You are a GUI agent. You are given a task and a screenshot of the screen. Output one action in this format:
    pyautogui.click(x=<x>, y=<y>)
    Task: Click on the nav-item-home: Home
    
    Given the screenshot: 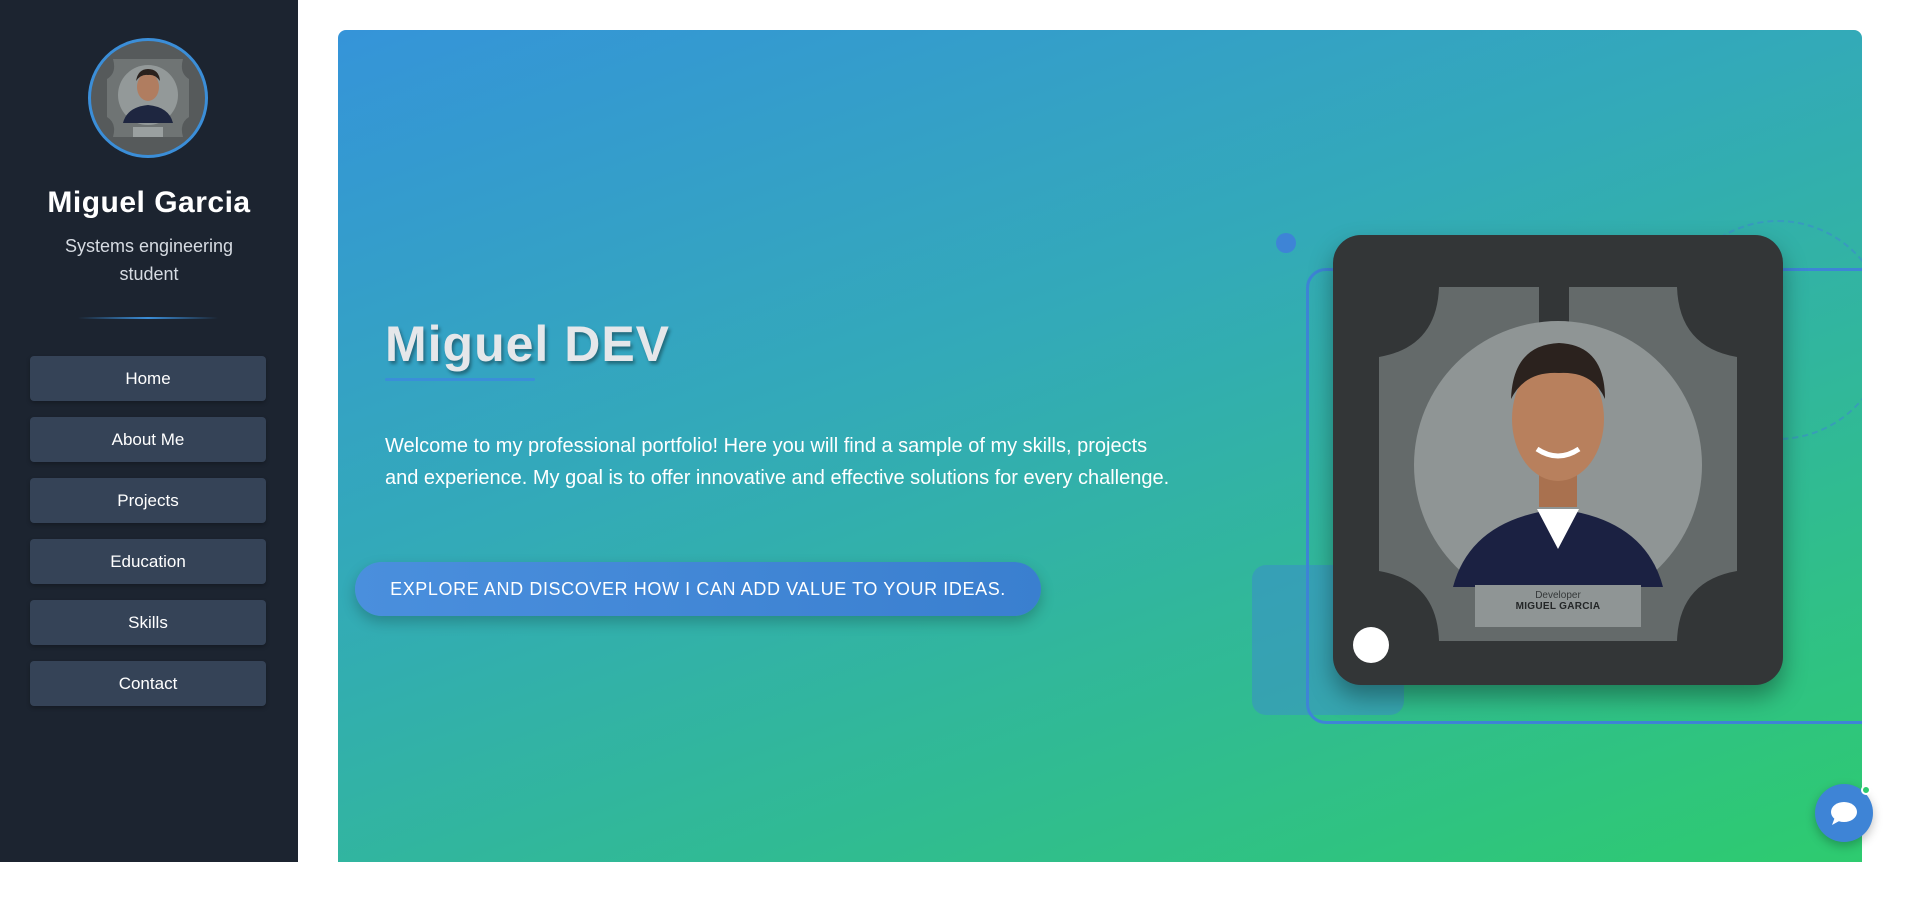 What is the action you would take?
    pyautogui.click(x=148, y=378)
    